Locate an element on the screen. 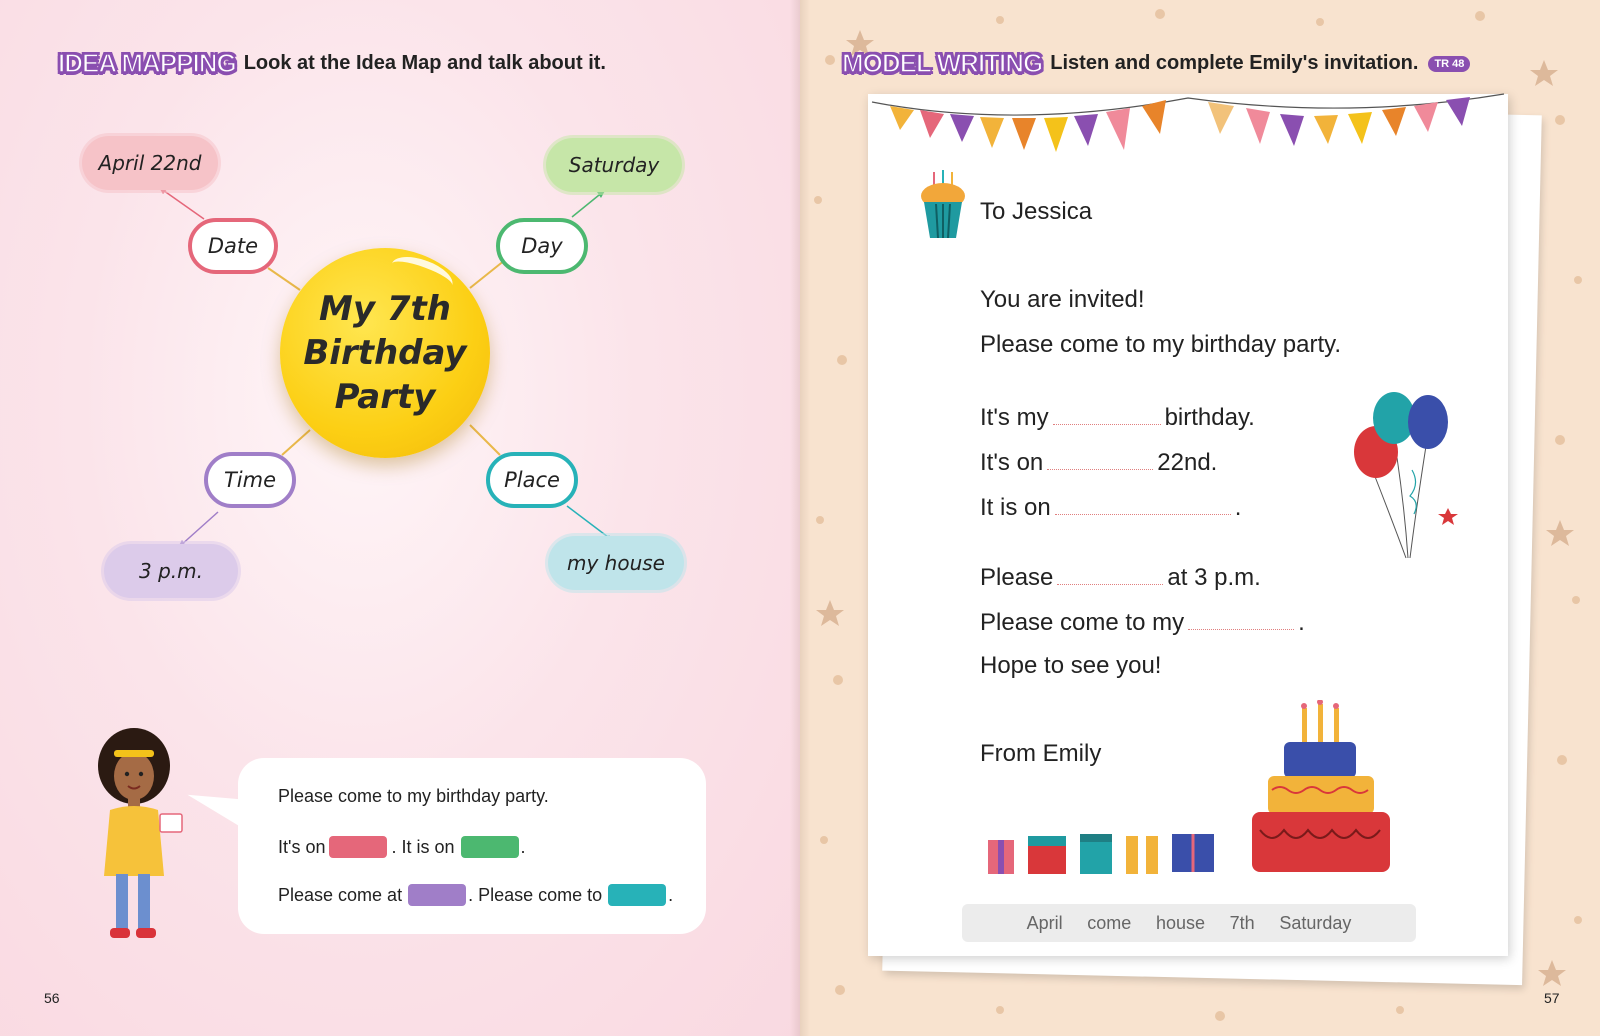 The width and height of the screenshot is (1600, 1036). letter-line-place-b: . is located at coordinates (1301, 622).